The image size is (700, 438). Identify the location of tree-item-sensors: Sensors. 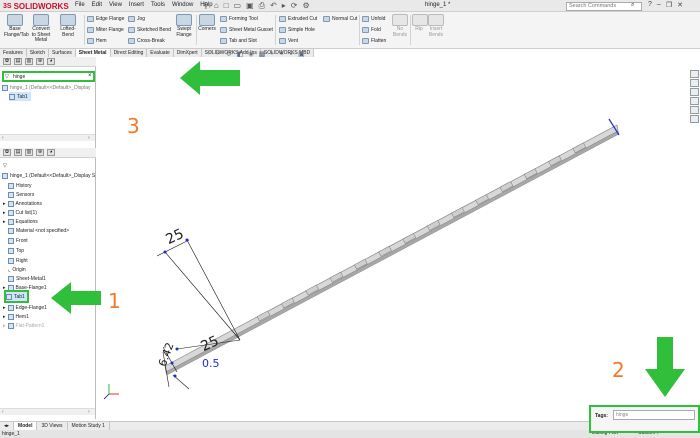
(21, 194).